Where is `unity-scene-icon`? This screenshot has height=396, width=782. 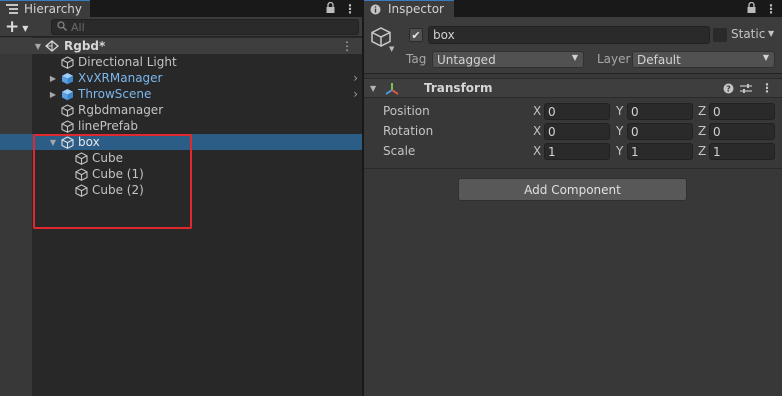 unity-scene-icon is located at coordinates (52, 46).